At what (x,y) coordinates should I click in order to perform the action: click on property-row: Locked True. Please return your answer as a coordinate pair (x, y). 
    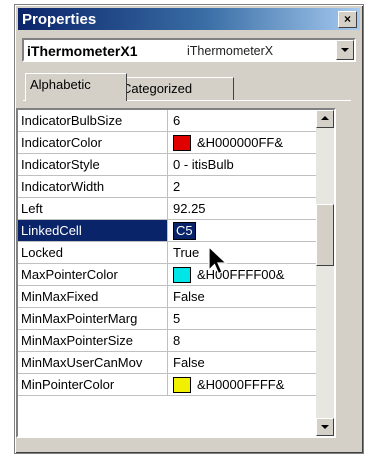
    Looking at the image, I should click on (167, 253).